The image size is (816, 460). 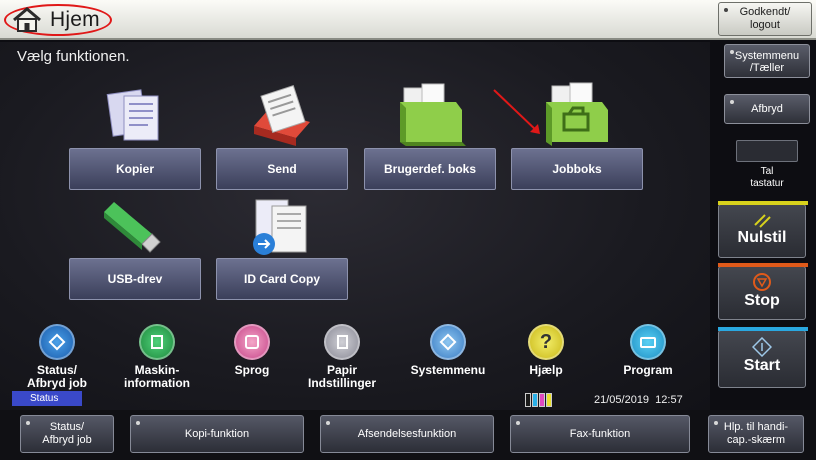 I want to click on function-tile-custom-box: Brugerdef. boks, so click(x=430, y=169).